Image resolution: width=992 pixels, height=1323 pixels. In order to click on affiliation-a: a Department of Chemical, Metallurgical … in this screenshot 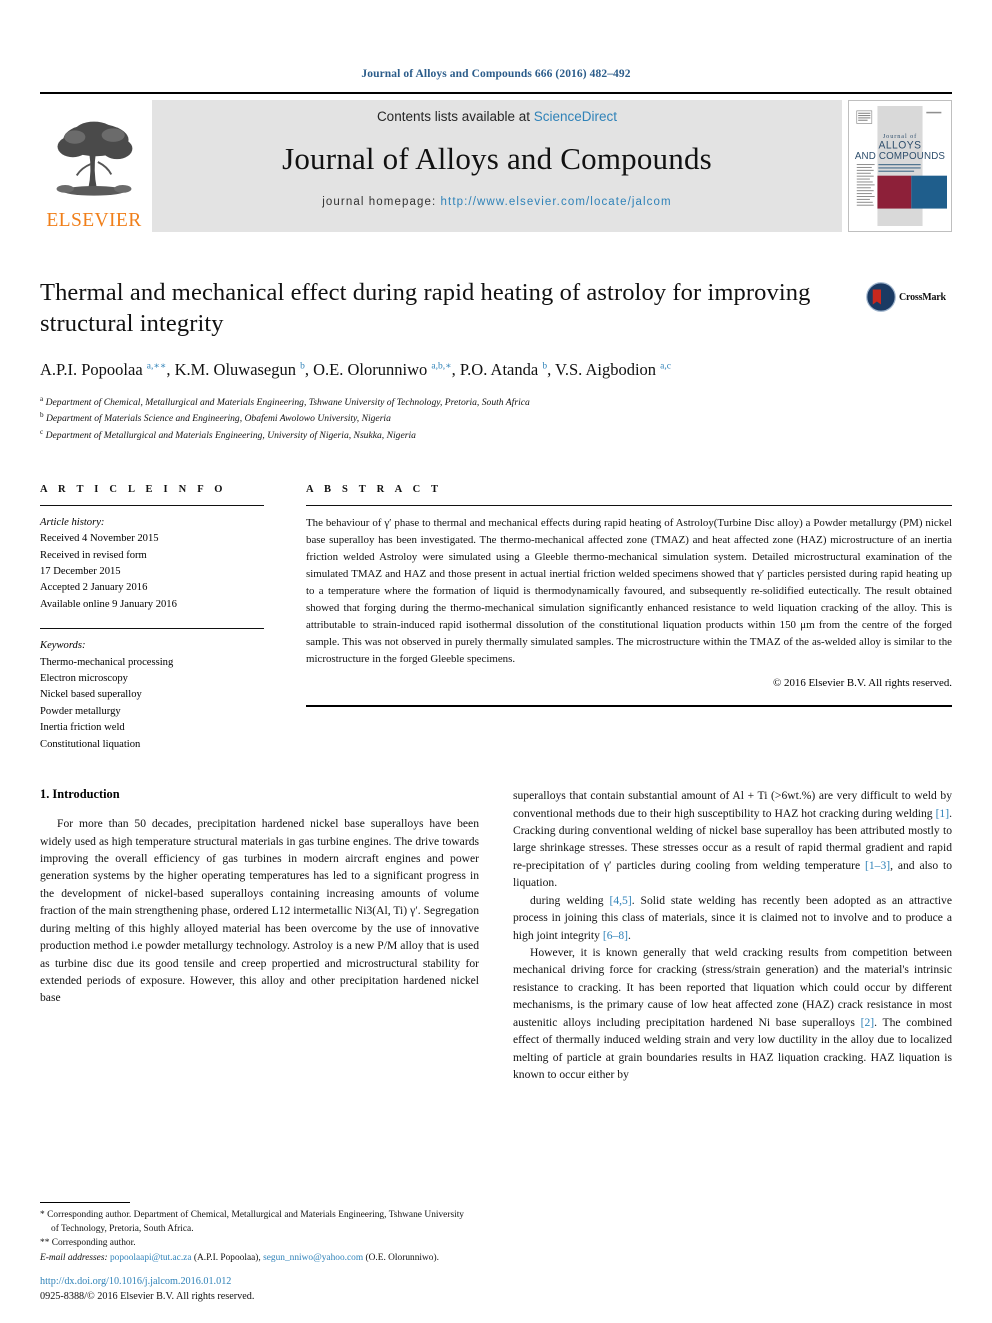, I will do `click(496, 402)`.